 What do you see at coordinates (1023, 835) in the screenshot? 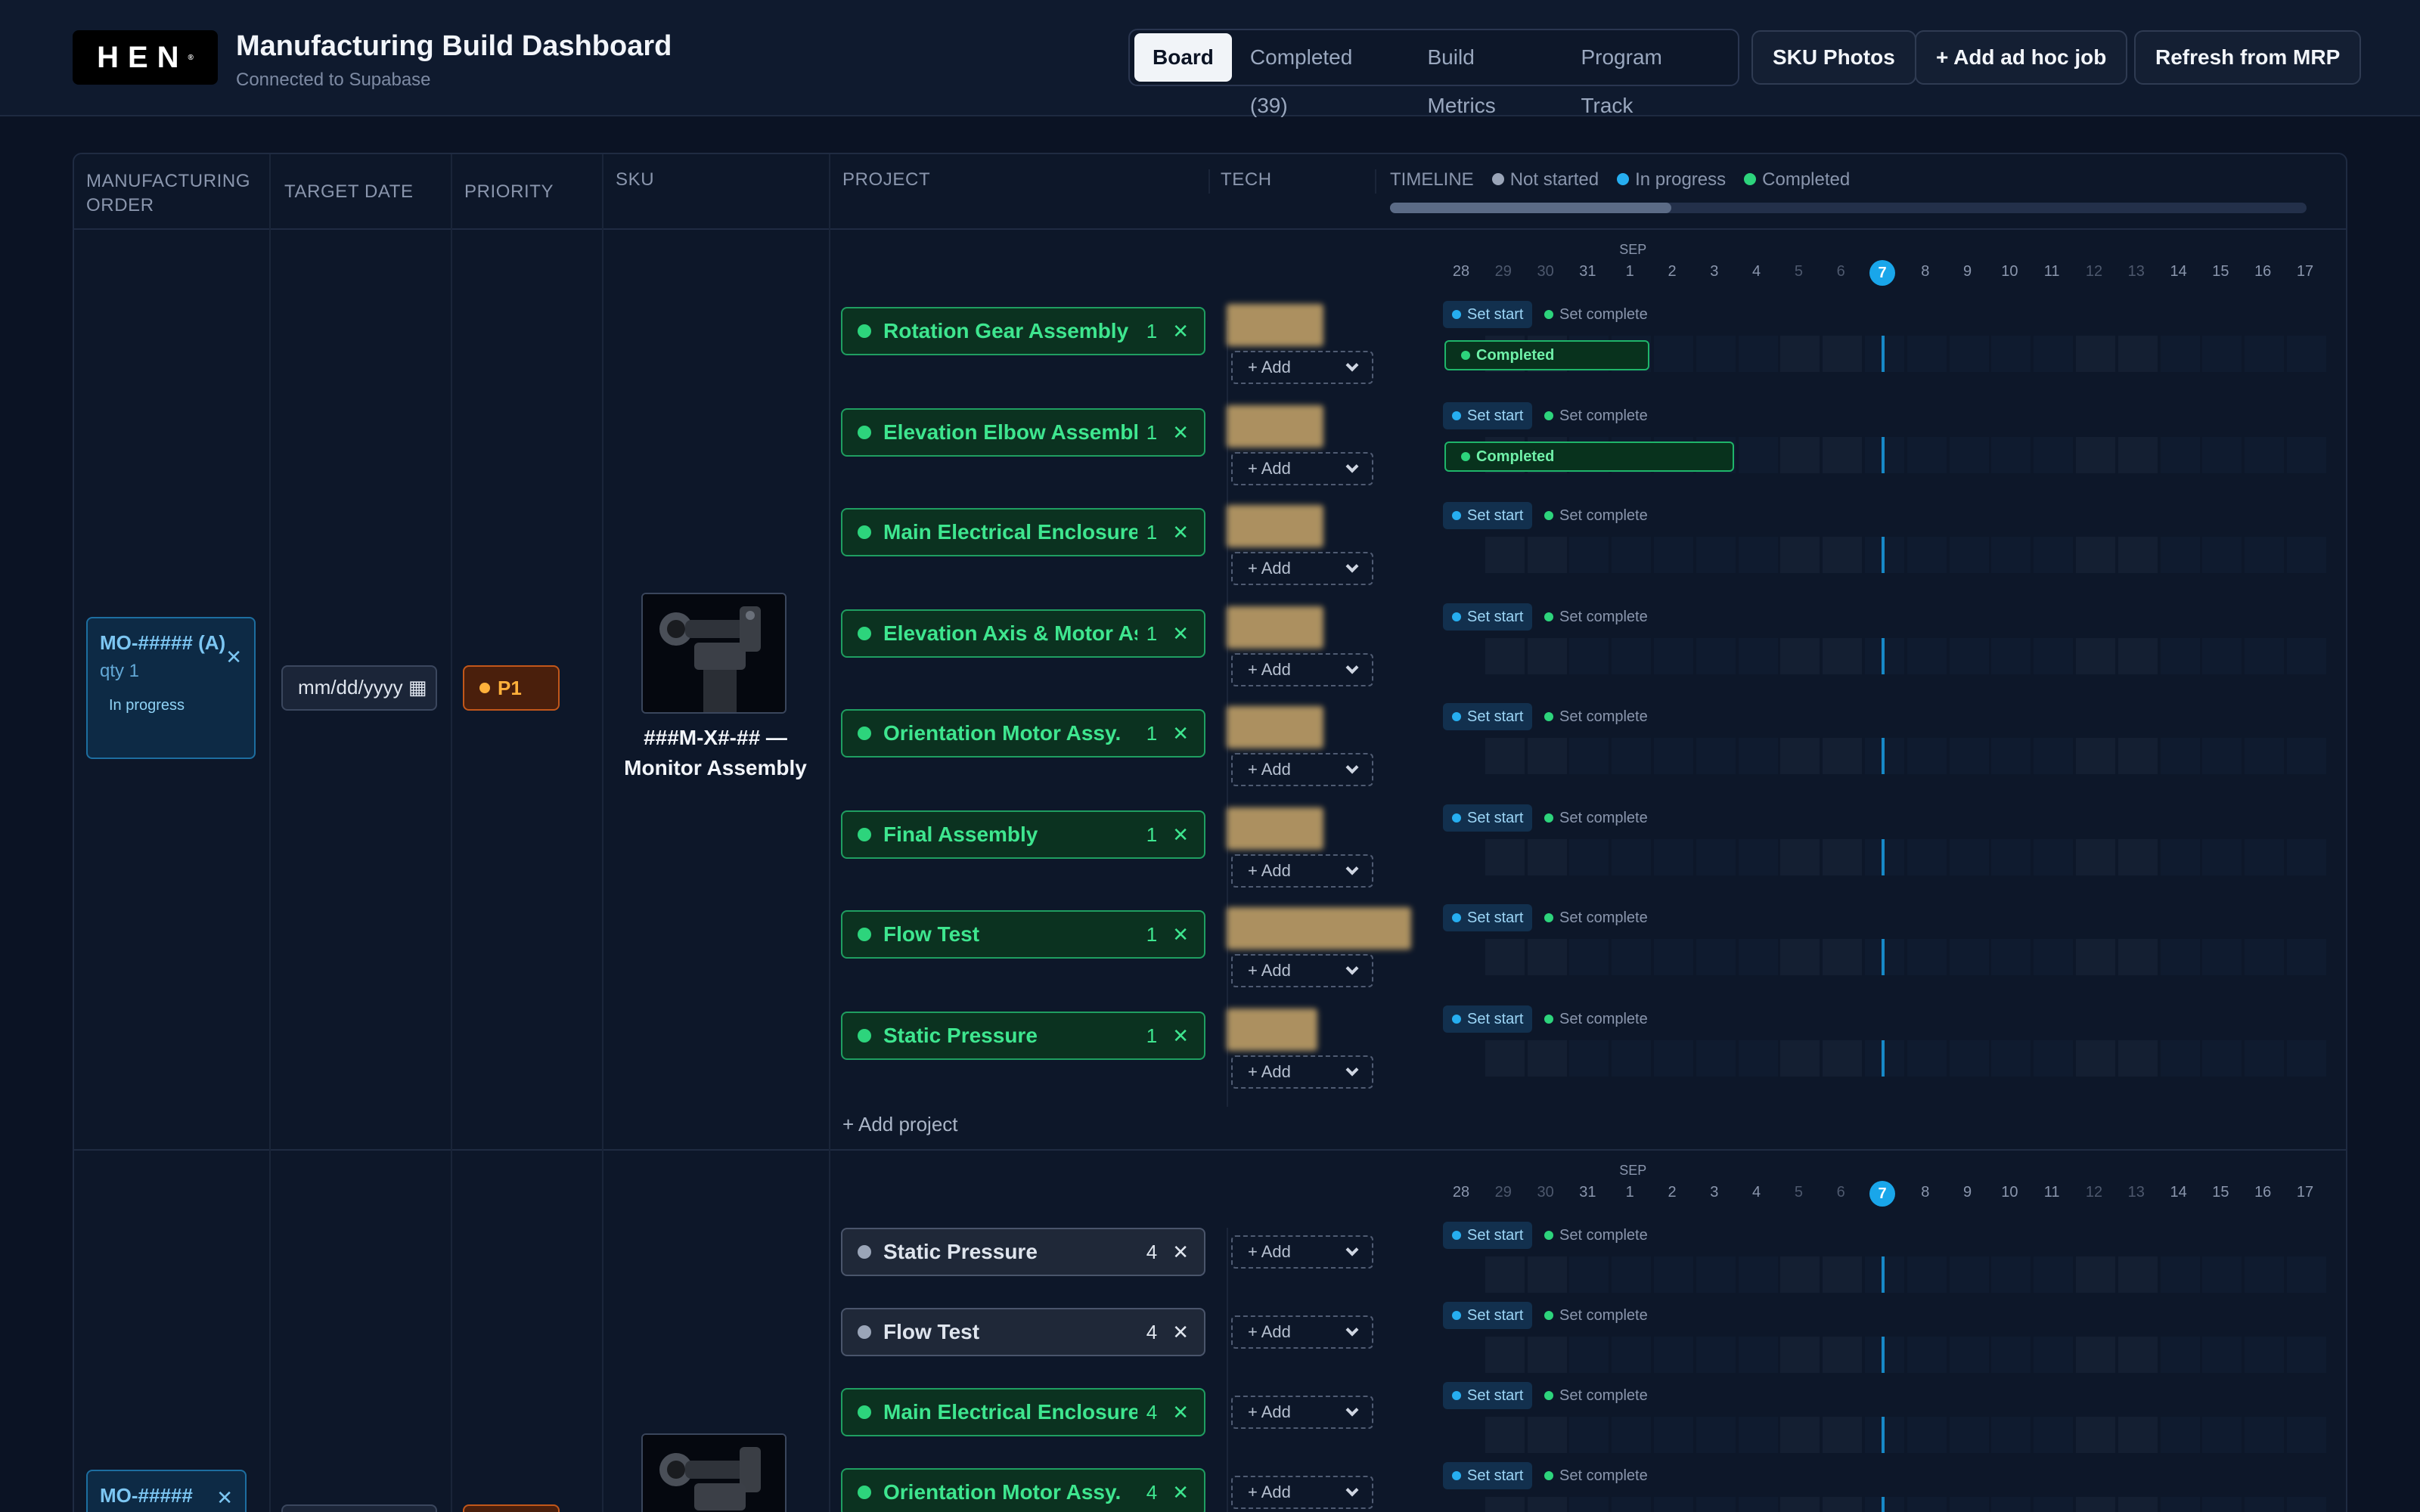
I see `project-pill: Final Assembly 1 ✕` at bounding box center [1023, 835].